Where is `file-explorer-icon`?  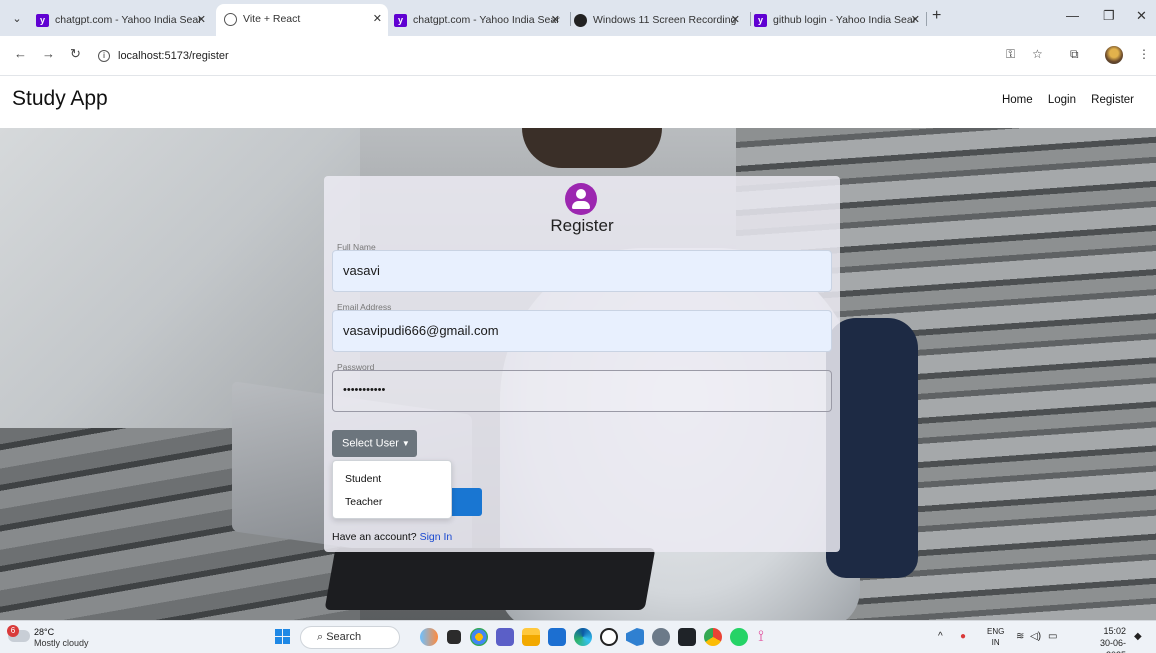 file-explorer-icon is located at coordinates (531, 637).